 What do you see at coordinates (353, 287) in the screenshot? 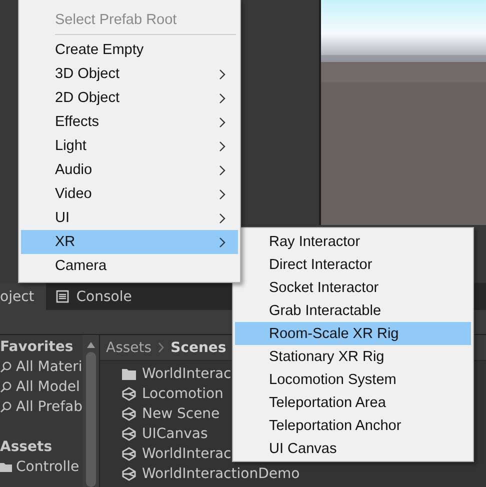
I see `menu-item: Socket Interactor` at bounding box center [353, 287].